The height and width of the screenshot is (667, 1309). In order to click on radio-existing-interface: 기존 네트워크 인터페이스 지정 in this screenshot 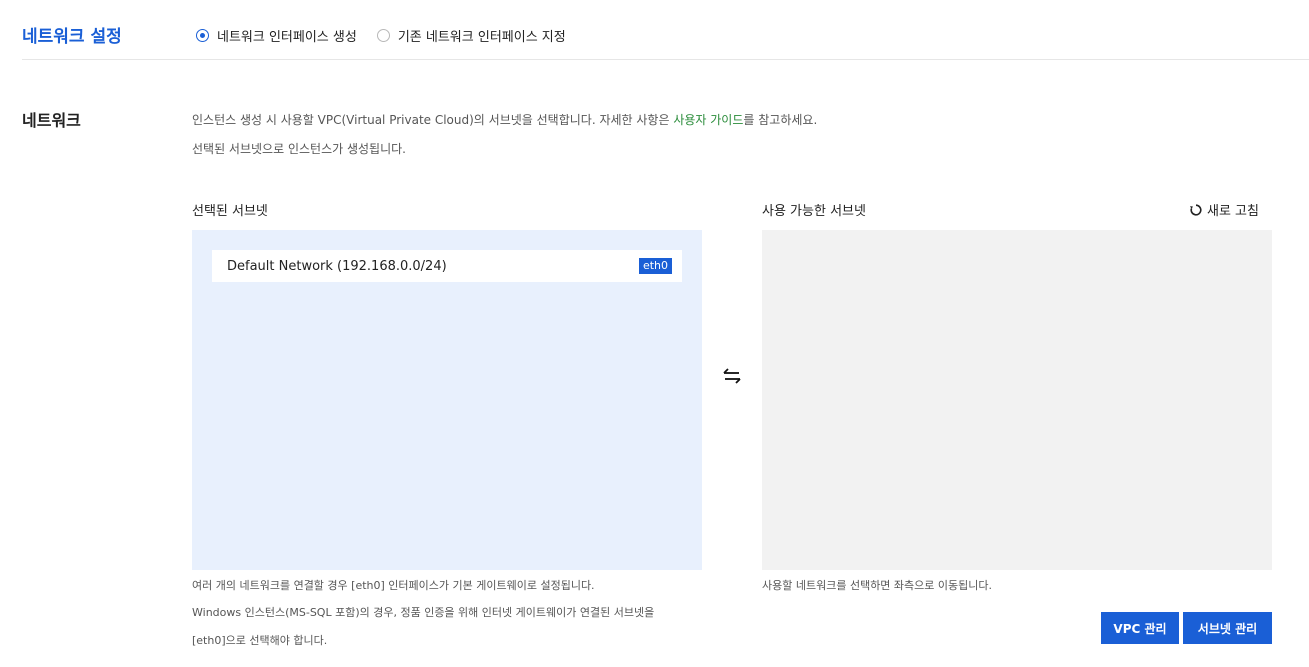, I will do `click(471, 35)`.